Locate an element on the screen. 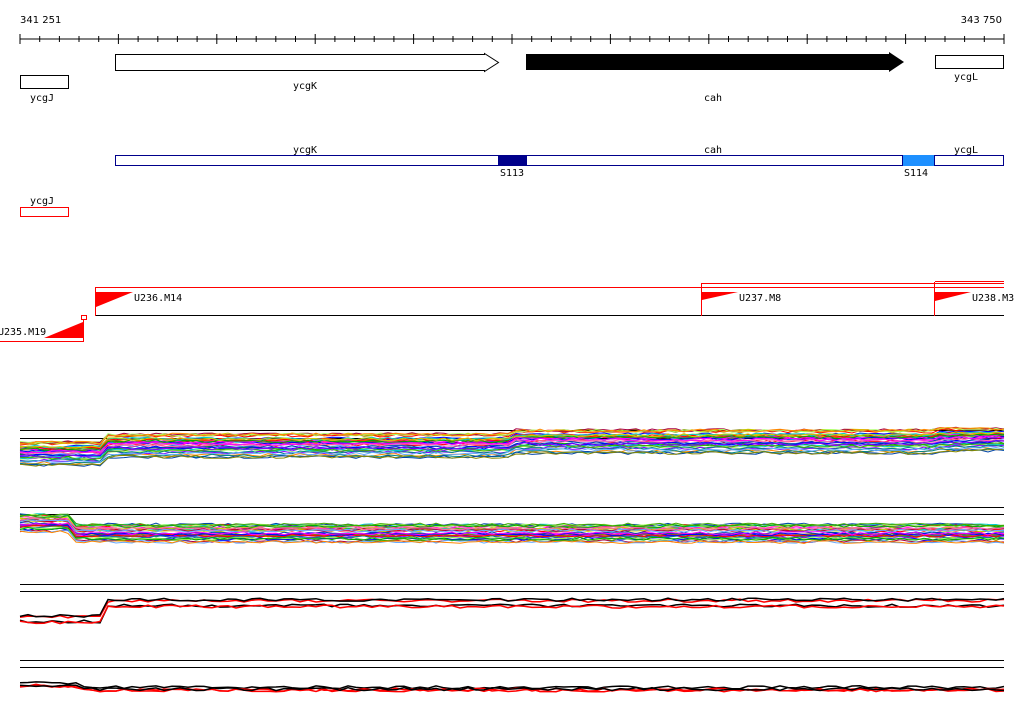 Image resolution: width=1024 pixels, height=719 pixels. segment-track: ycgK cah ycgL S113 S114 ycgJ is located at coordinates (512, 181).